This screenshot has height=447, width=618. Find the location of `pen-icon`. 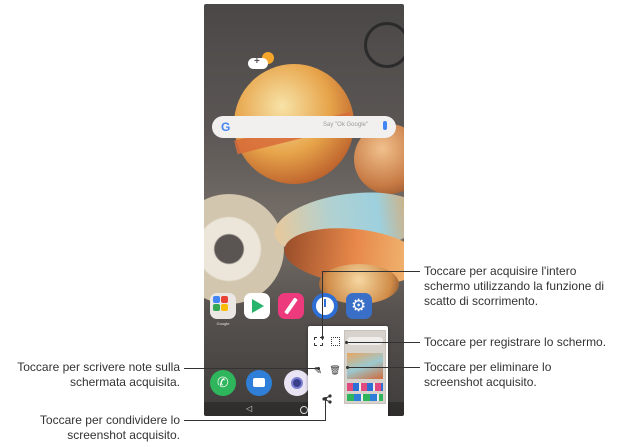

pen-icon is located at coordinates (291, 306).